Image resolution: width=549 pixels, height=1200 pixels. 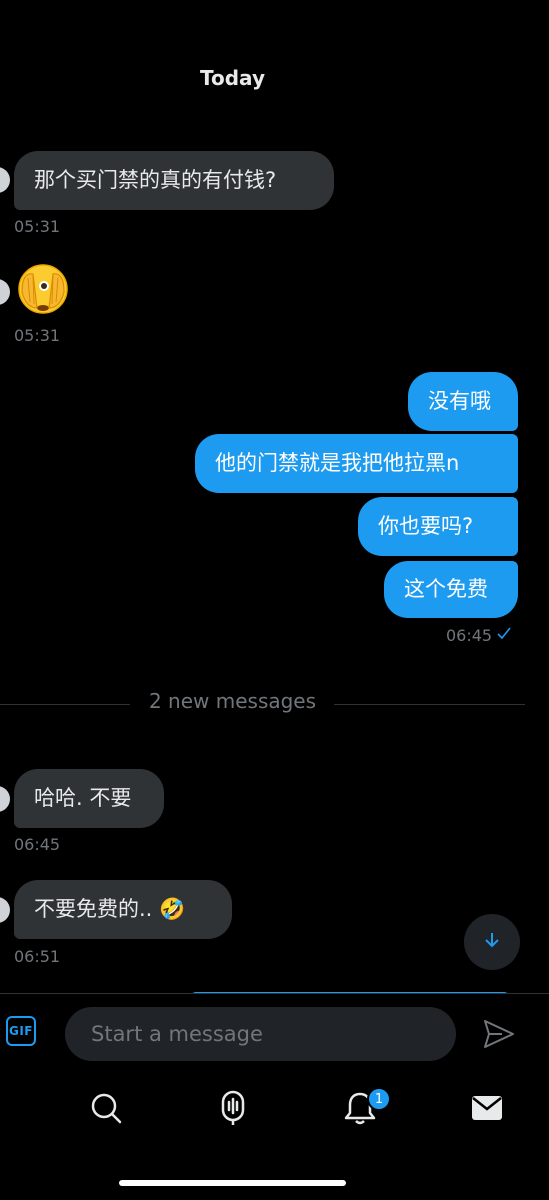 I want to click on message-bubble-incoming: 哈哈. 不要, so click(x=89, y=798).